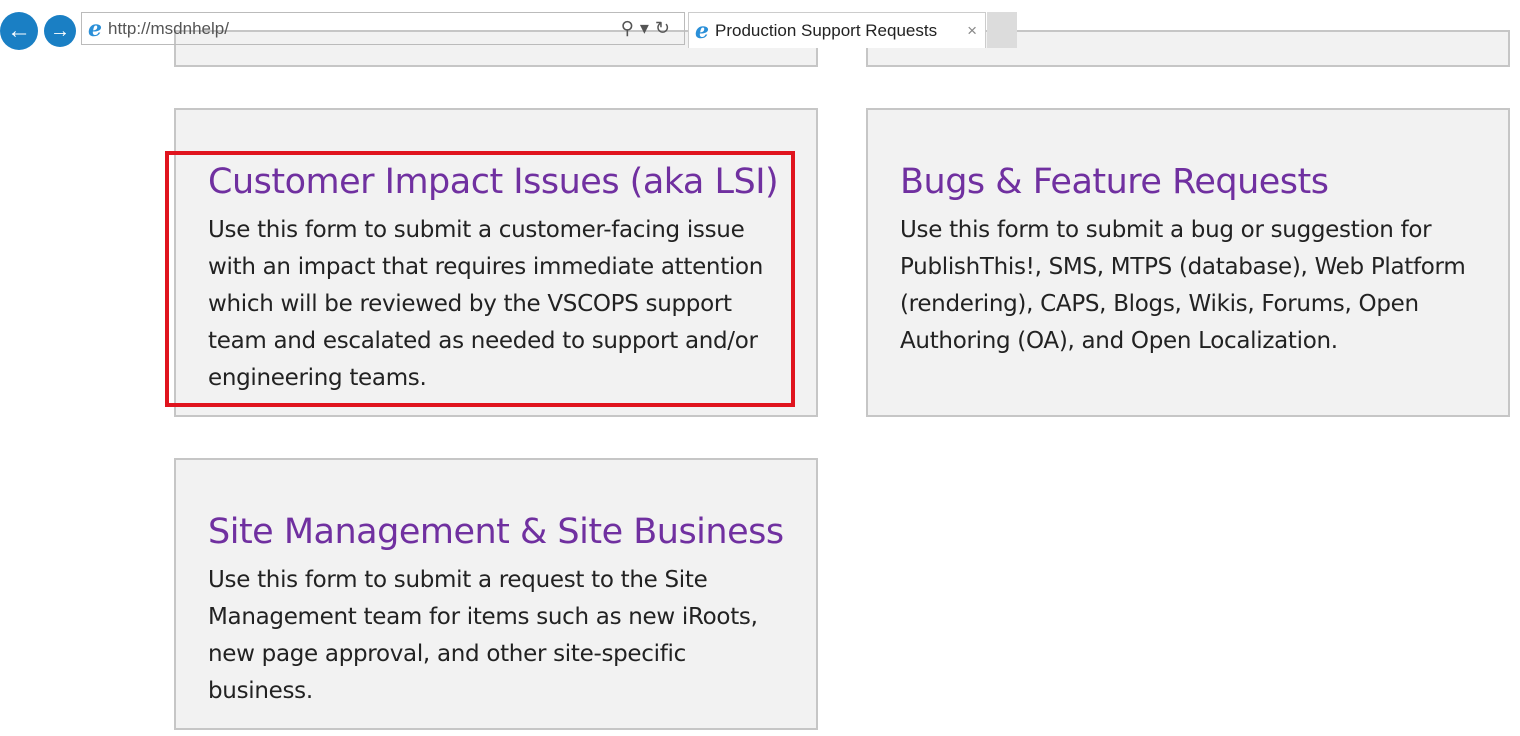 Image resolution: width=1520 pixels, height=736 pixels. What do you see at coordinates (383, 28) in the screenshot?
I see `address-bar: e http://msdnhelp/ ⚲▾↻` at bounding box center [383, 28].